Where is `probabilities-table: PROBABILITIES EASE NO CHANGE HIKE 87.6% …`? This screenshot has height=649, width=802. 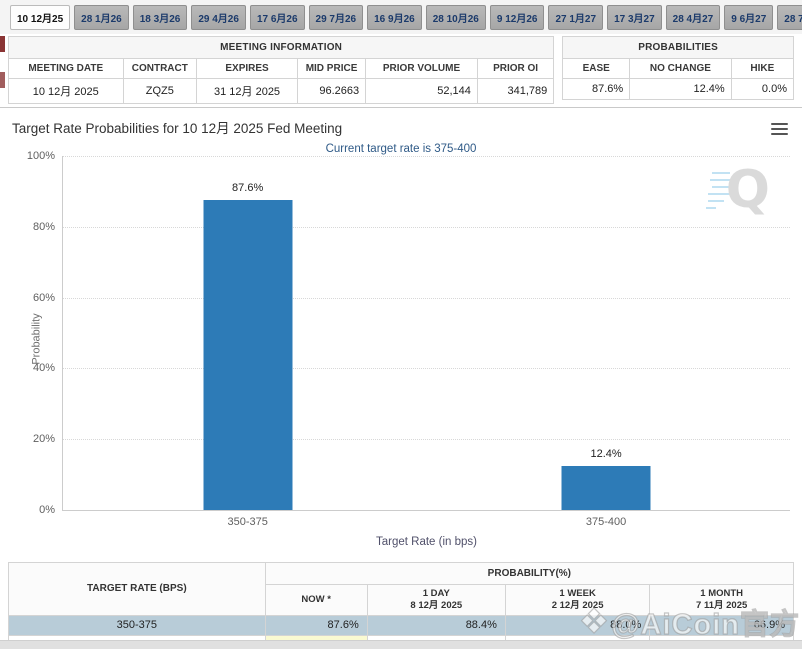
probabilities-table: PROBABILITIES EASE NO CHANGE HIKE 87.6% … is located at coordinates (678, 68).